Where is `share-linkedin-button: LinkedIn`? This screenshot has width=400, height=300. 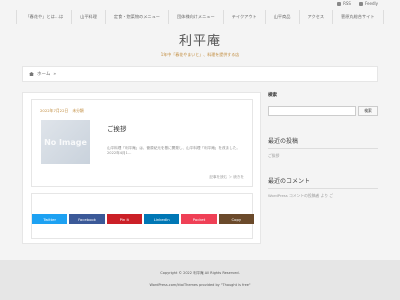 share-linkedin-button: LinkedIn is located at coordinates (162, 219).